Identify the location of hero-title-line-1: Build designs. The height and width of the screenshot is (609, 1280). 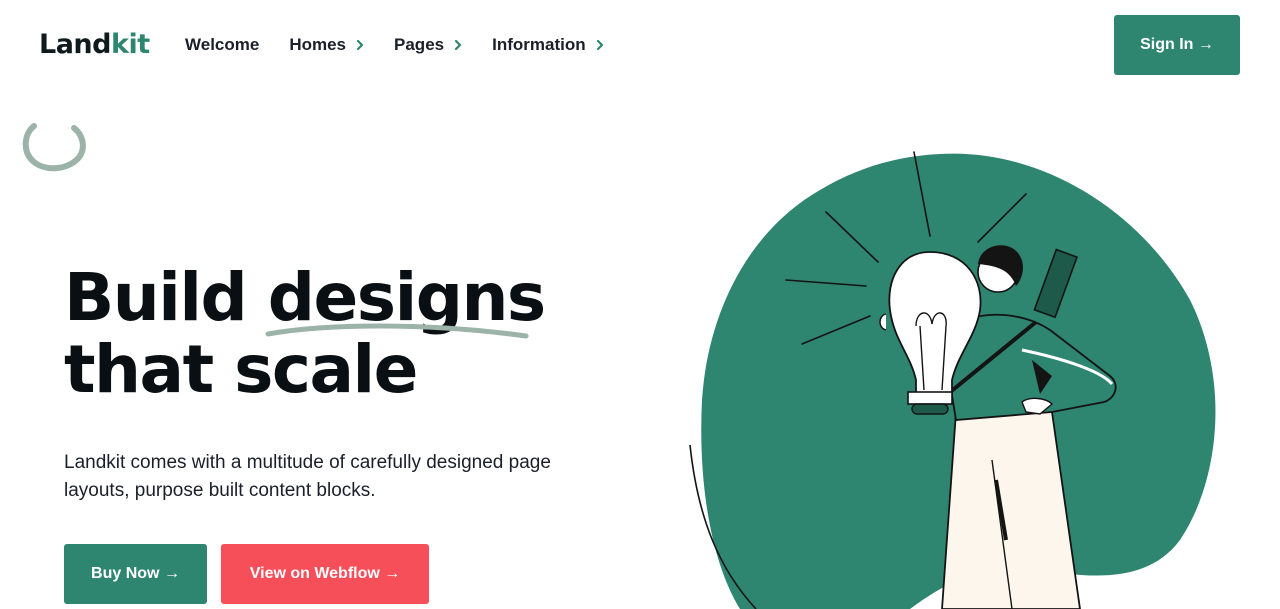
(305, 299).